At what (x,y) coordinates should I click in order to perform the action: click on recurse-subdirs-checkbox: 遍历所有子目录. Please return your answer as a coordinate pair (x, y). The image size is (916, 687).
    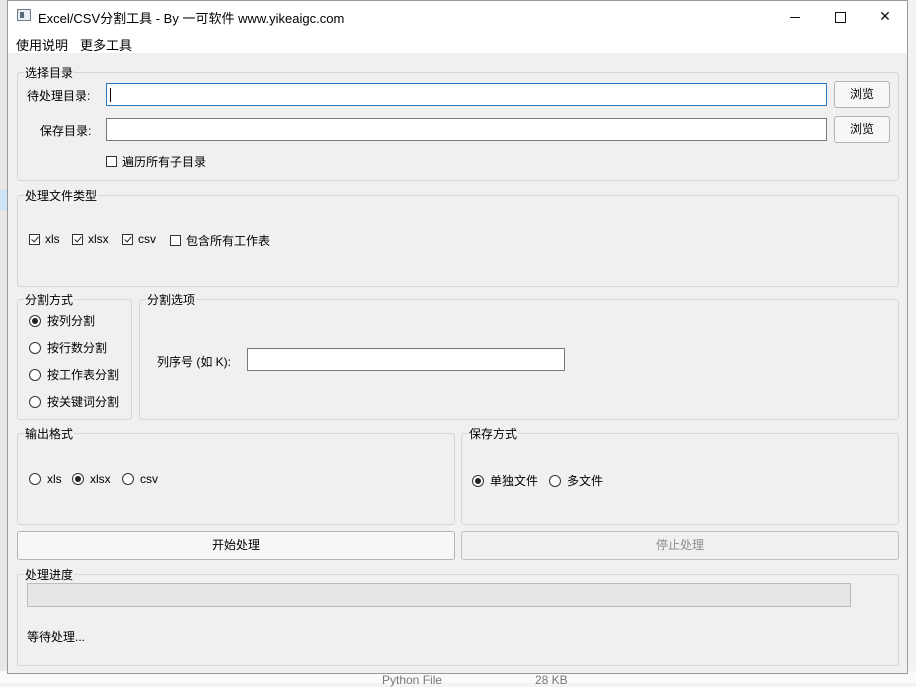
    Looking at the image, I should click on (156, 161).